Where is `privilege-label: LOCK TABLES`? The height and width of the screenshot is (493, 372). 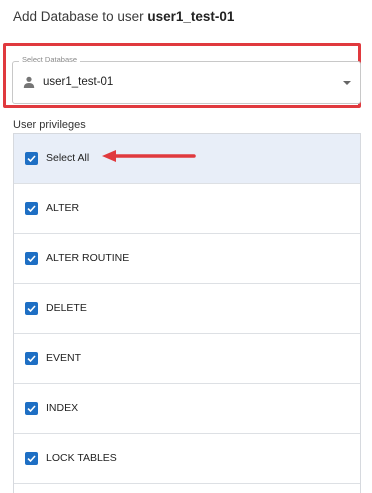
privilege-label: LOCK TABLES is located at coordinates (81, 458).